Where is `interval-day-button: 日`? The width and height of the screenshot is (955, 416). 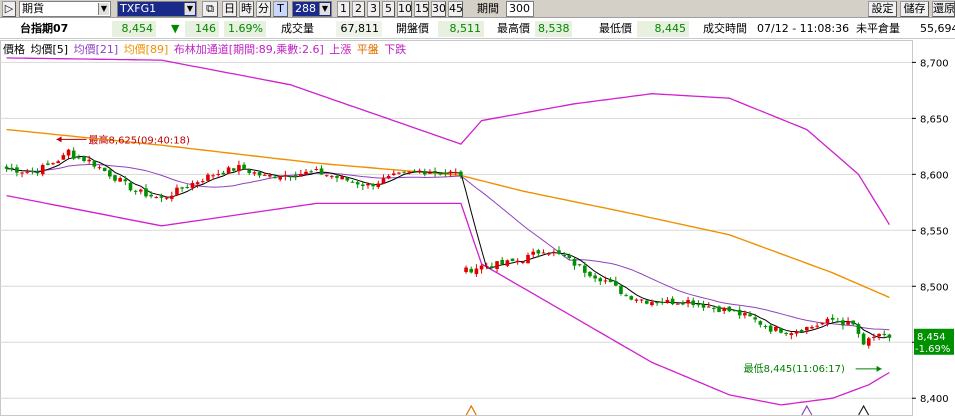 interval-day-button: 日 is located at coordinates (229, 9).